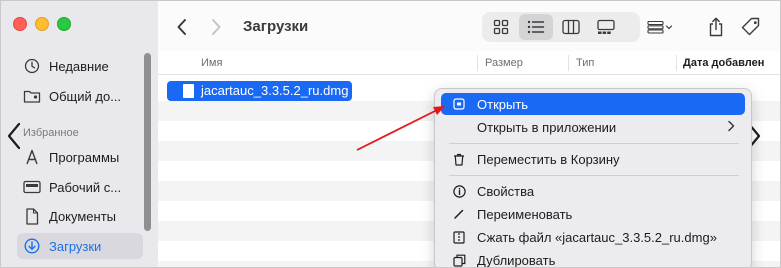  I want to click on menu-item-label: Переименовать, so click(525, 214).